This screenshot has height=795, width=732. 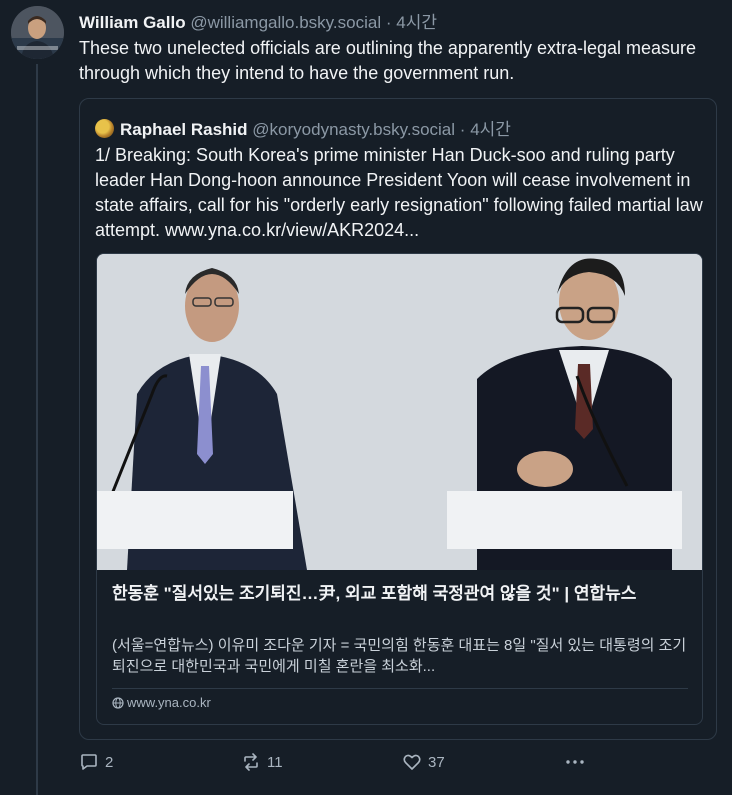 I want to click on quote-author-handle: @koryodynasty.bsky.social, so click(x=353, y=129).